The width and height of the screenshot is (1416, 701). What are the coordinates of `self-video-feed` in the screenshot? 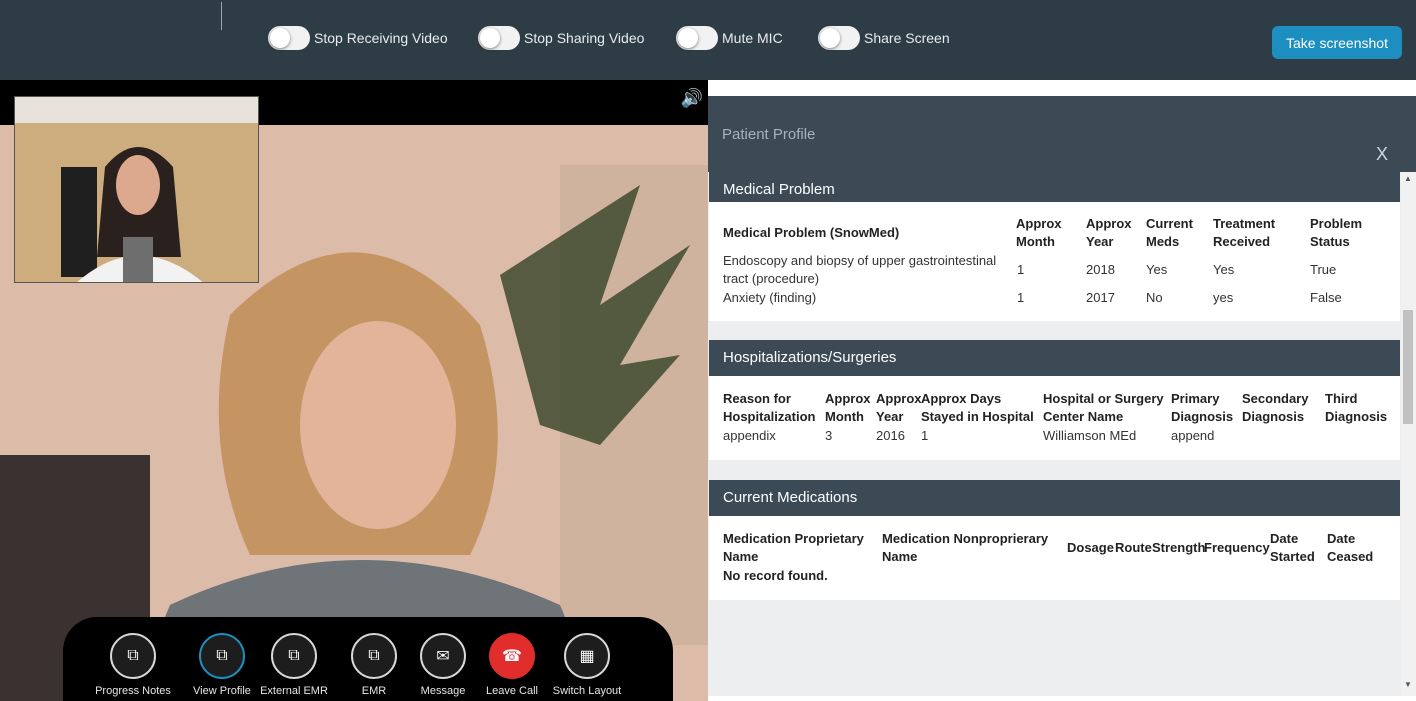 It's located at (136, 189).